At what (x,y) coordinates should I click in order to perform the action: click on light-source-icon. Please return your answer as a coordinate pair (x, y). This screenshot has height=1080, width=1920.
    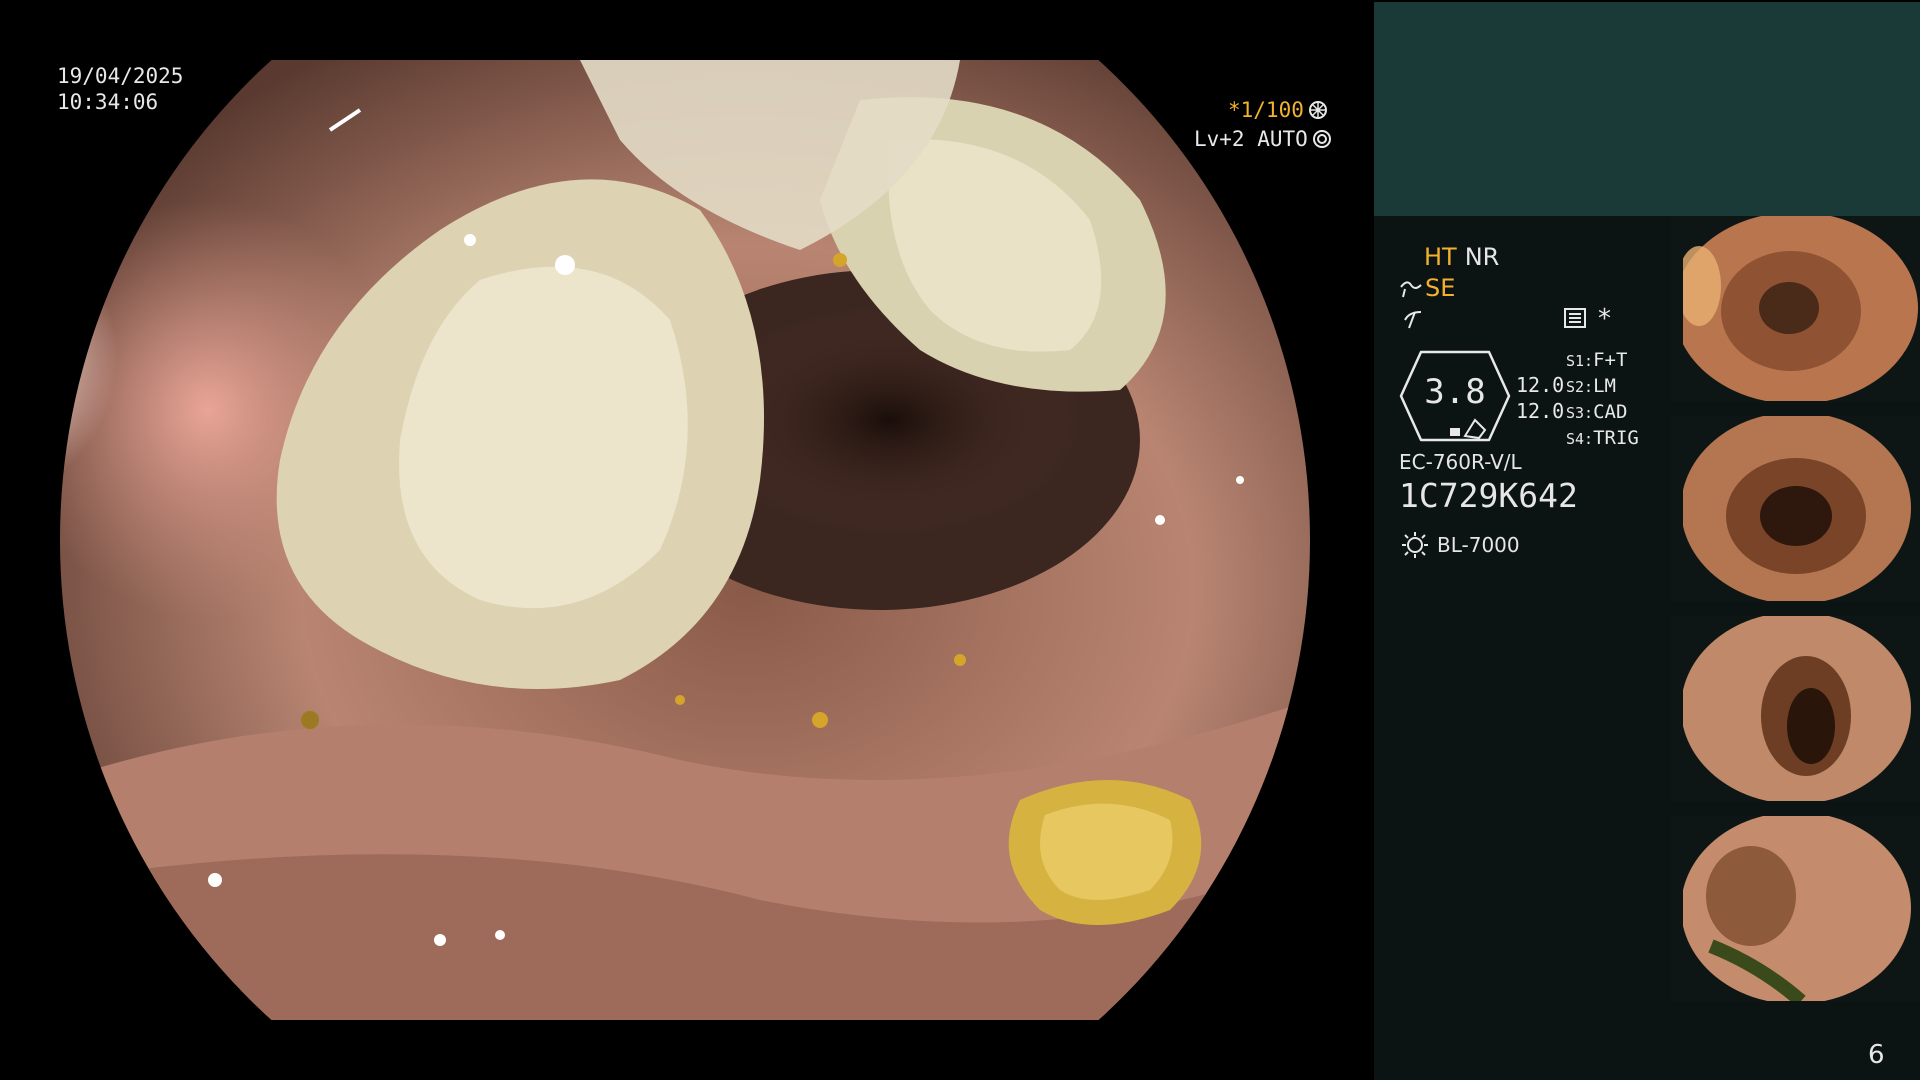
    Looking at the image, I should click on (1415, 545).